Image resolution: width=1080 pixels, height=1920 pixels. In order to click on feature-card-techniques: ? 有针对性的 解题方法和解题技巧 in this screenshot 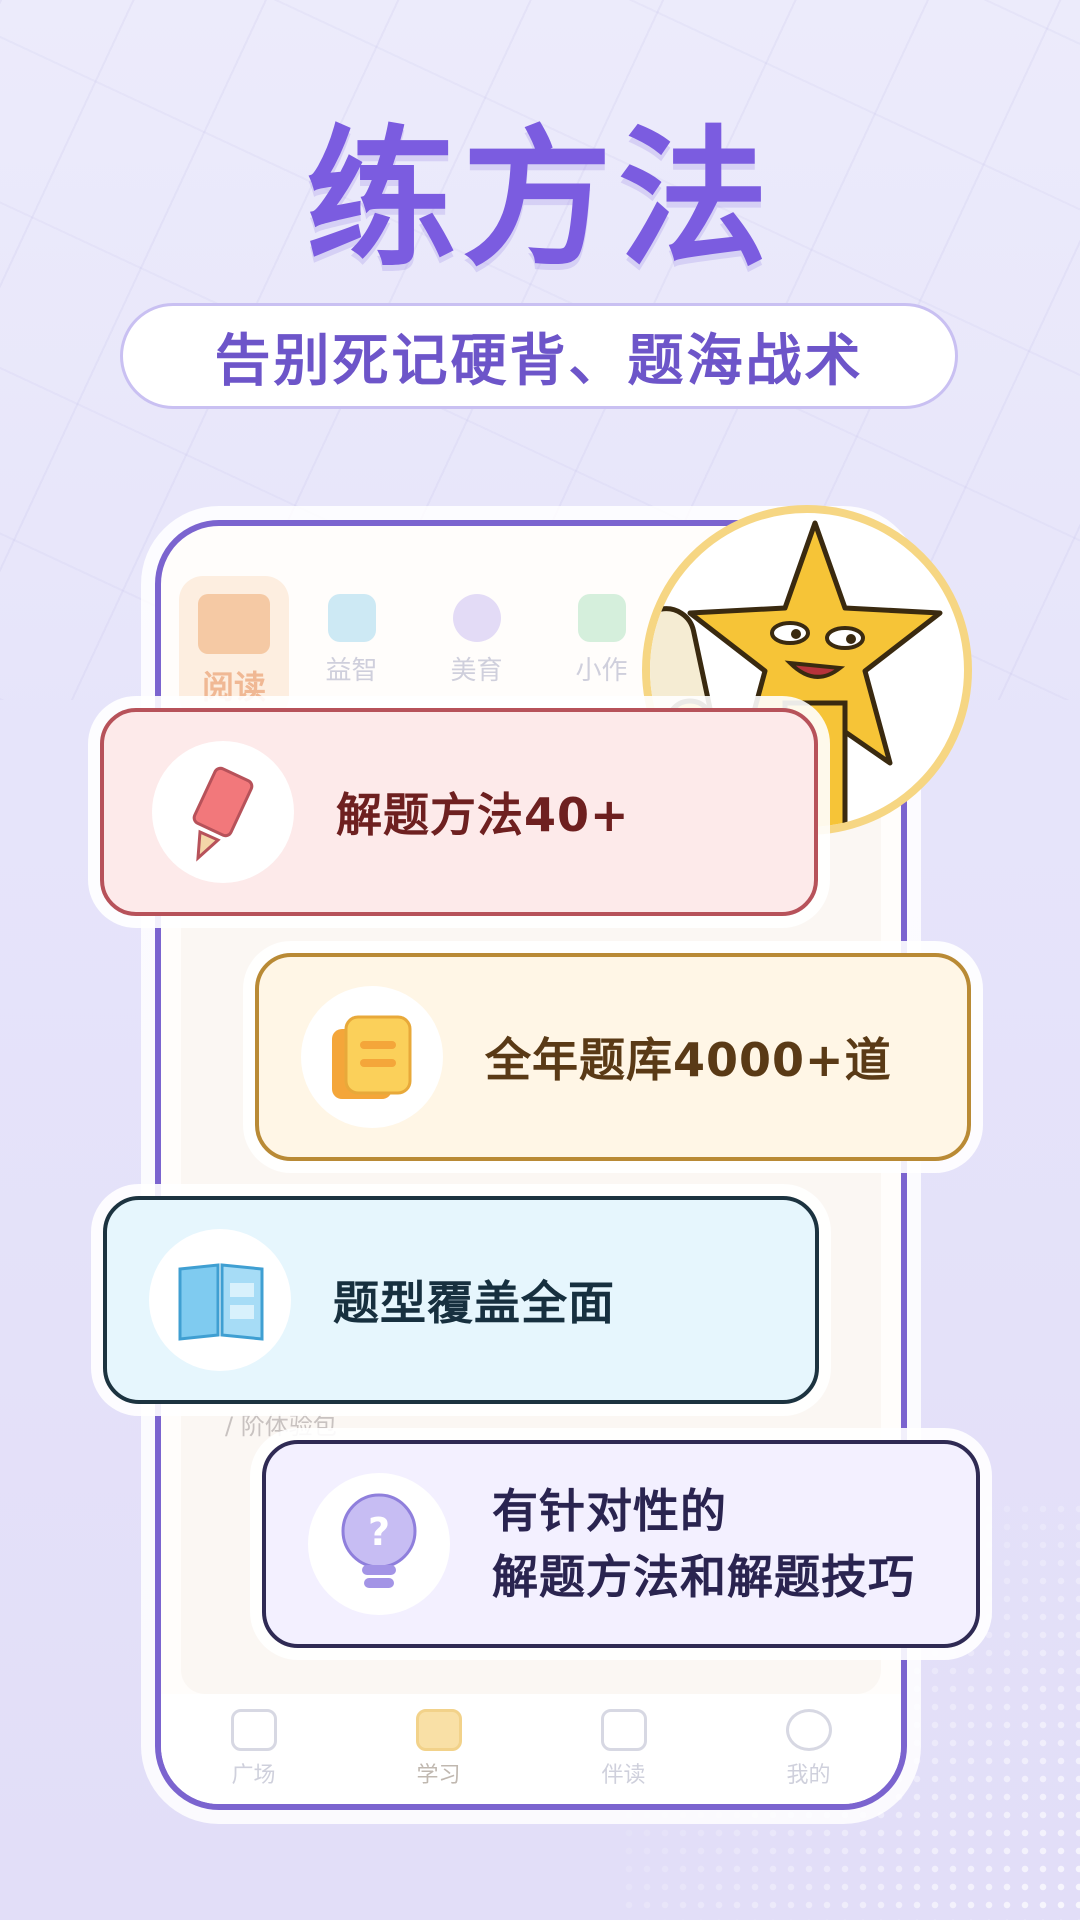, I will do `click(621, 1544)`.